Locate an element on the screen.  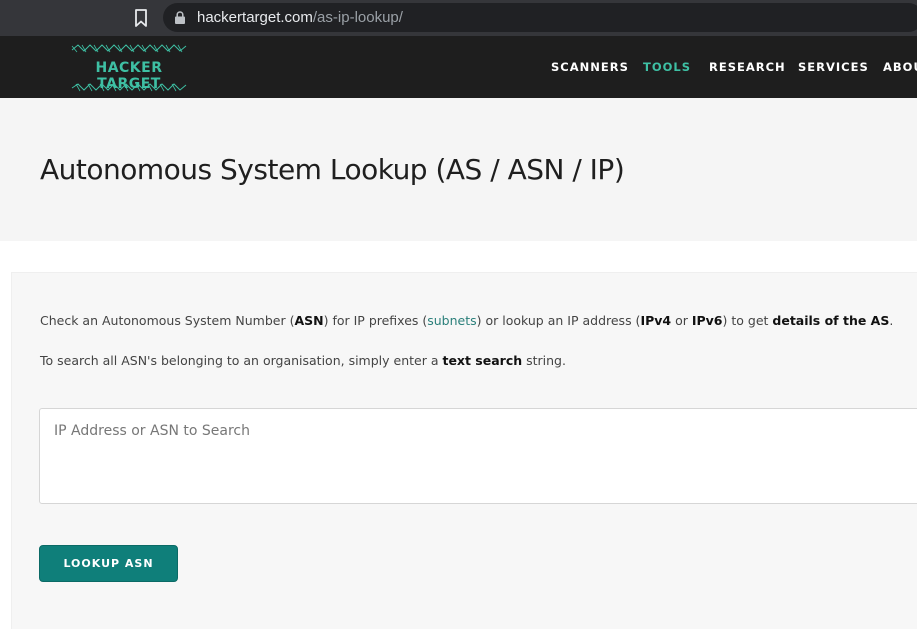
search-box is located at coordinates (478, 456).